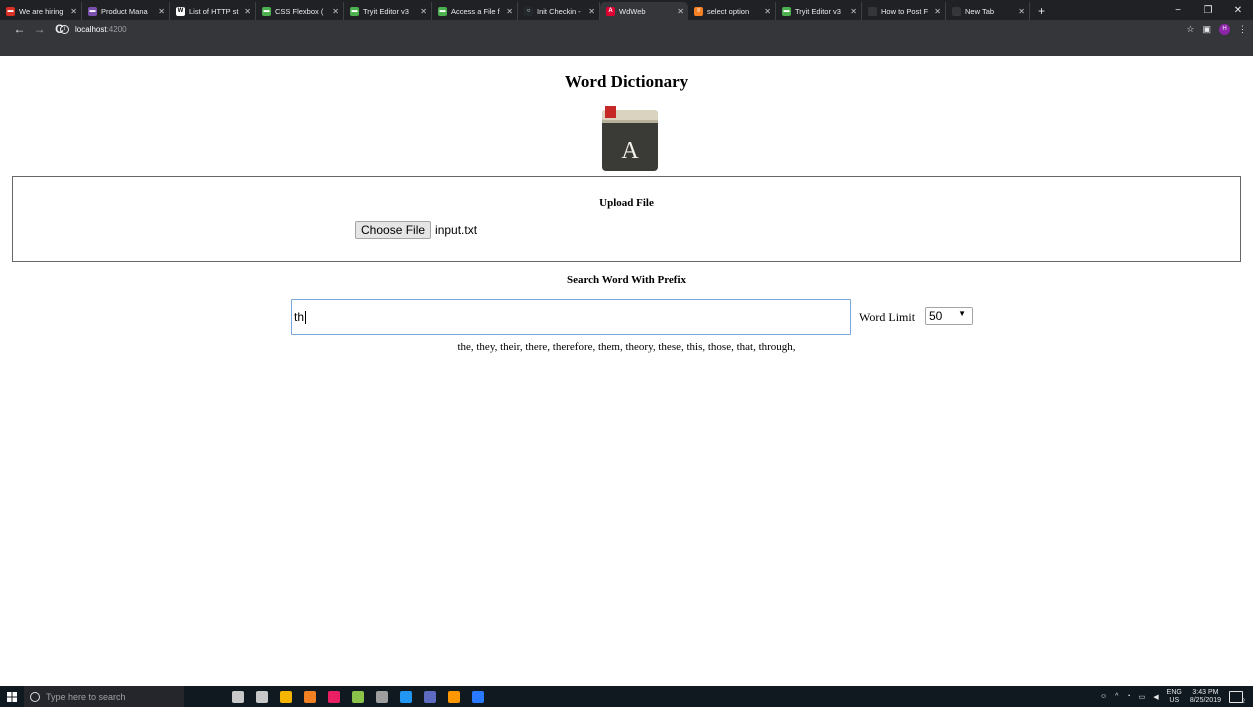  What do you see at coordinates (456, 230) in the screenshot?
I see `selected-file-name: input.txt` at bounding box center [456, 230].